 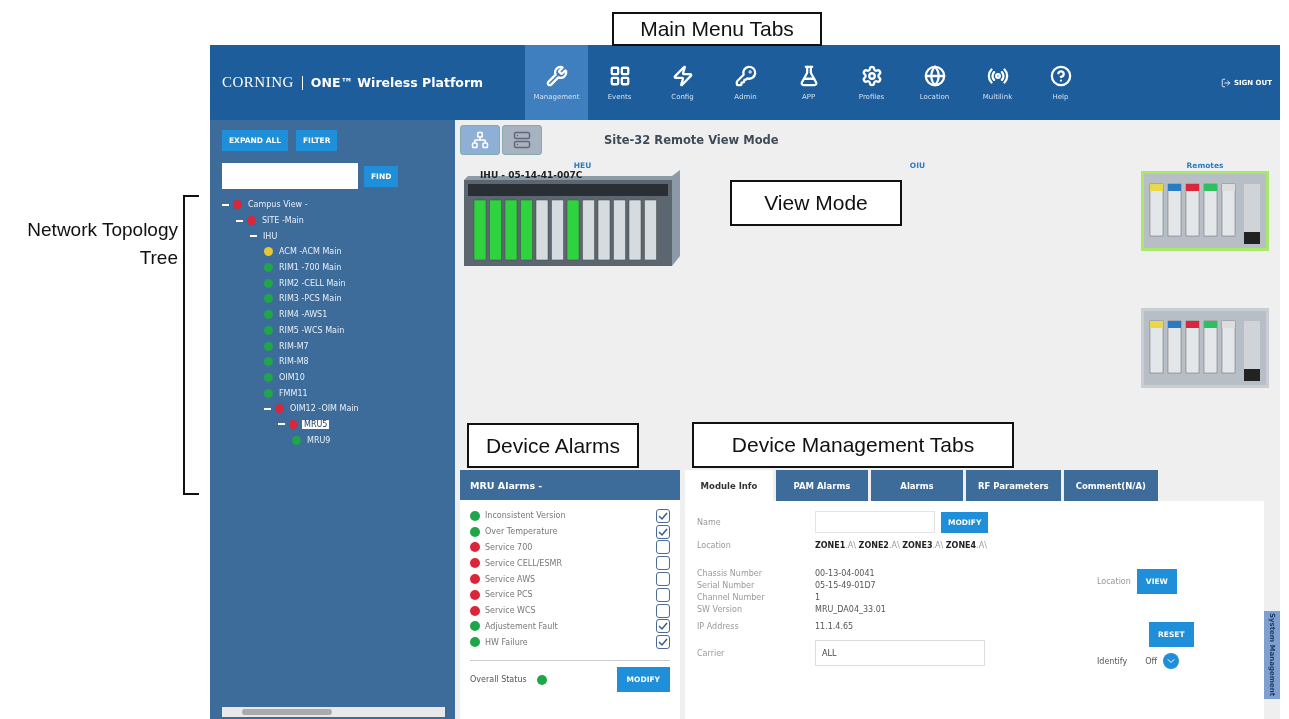 What do you see at coordinates (480, 140) in the screenshot?
I see `network-icon` at bounding box center [480, 140].